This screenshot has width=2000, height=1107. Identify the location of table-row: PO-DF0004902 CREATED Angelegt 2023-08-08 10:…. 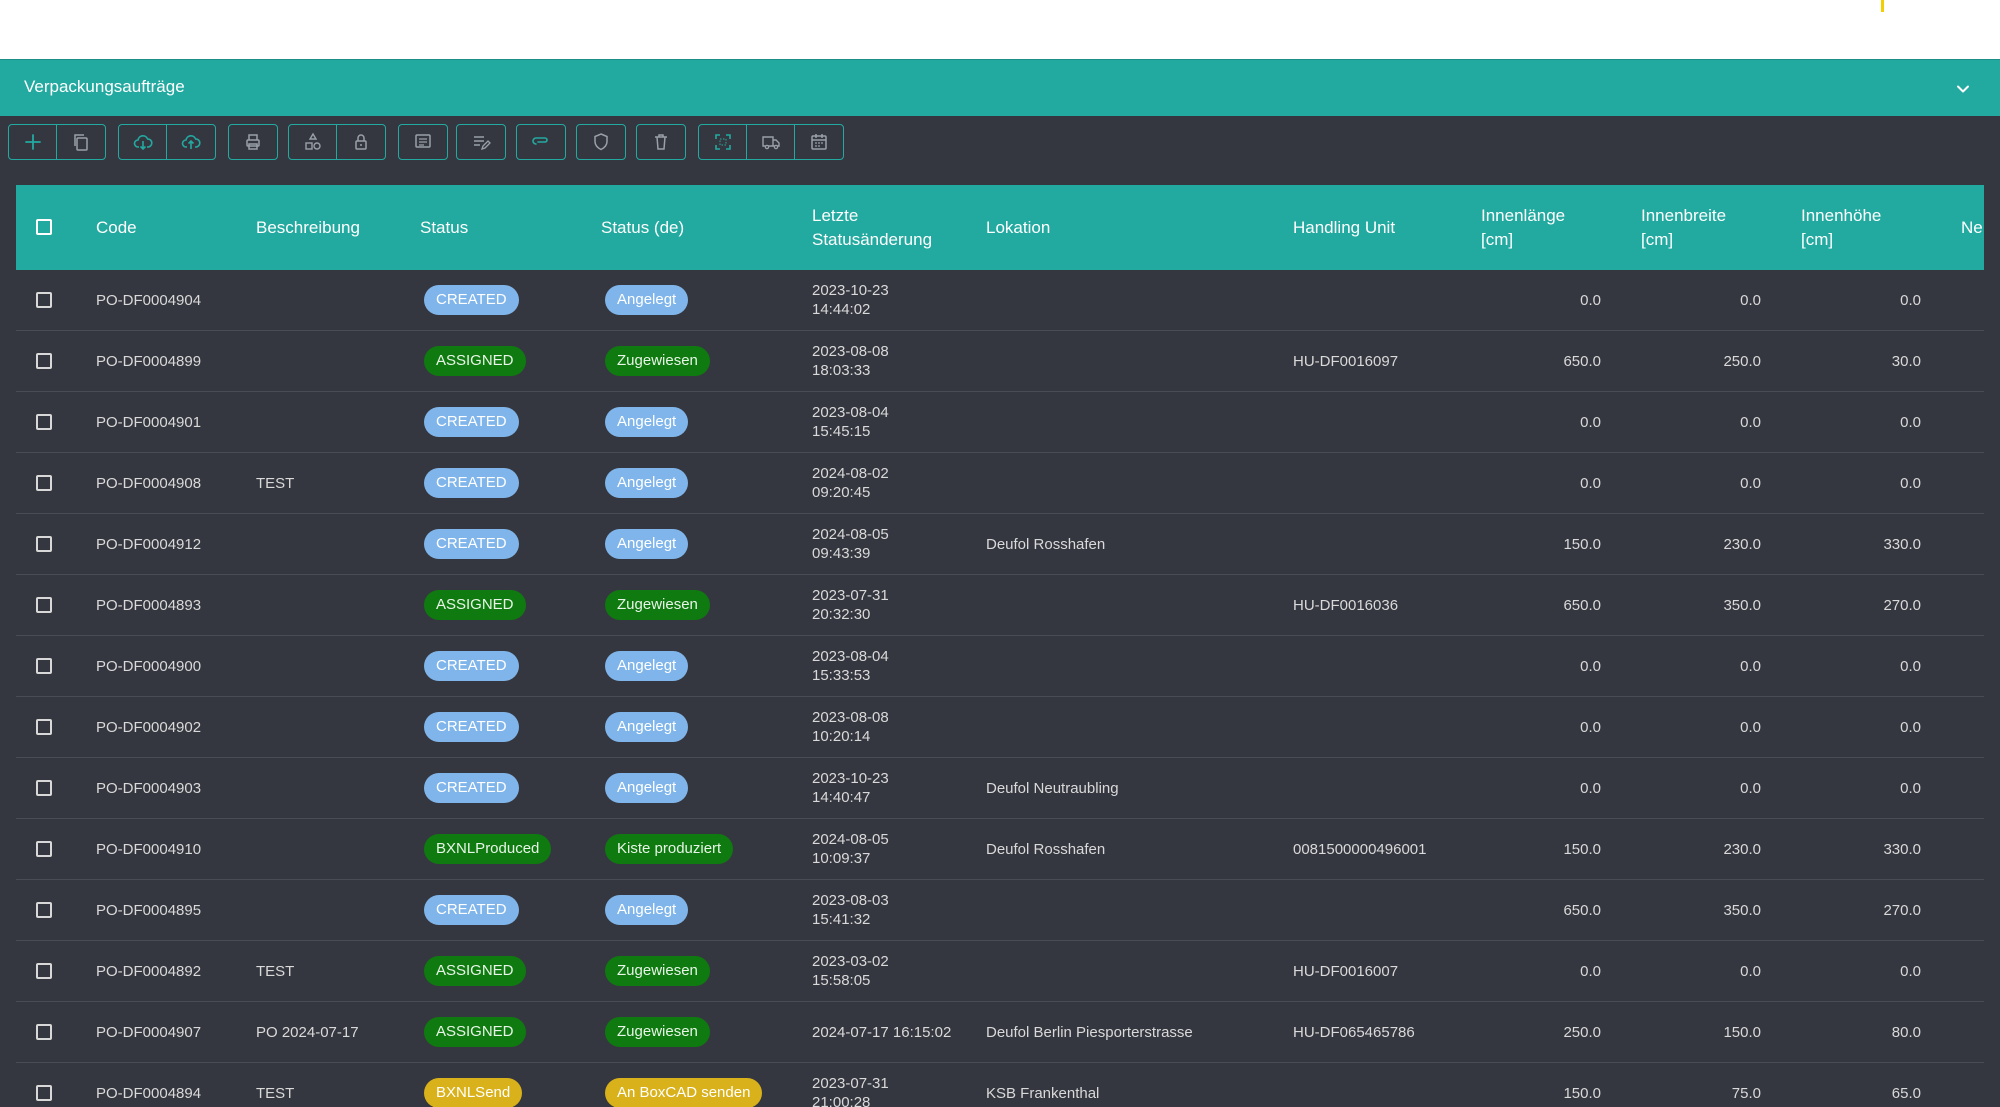
(1000, 727).